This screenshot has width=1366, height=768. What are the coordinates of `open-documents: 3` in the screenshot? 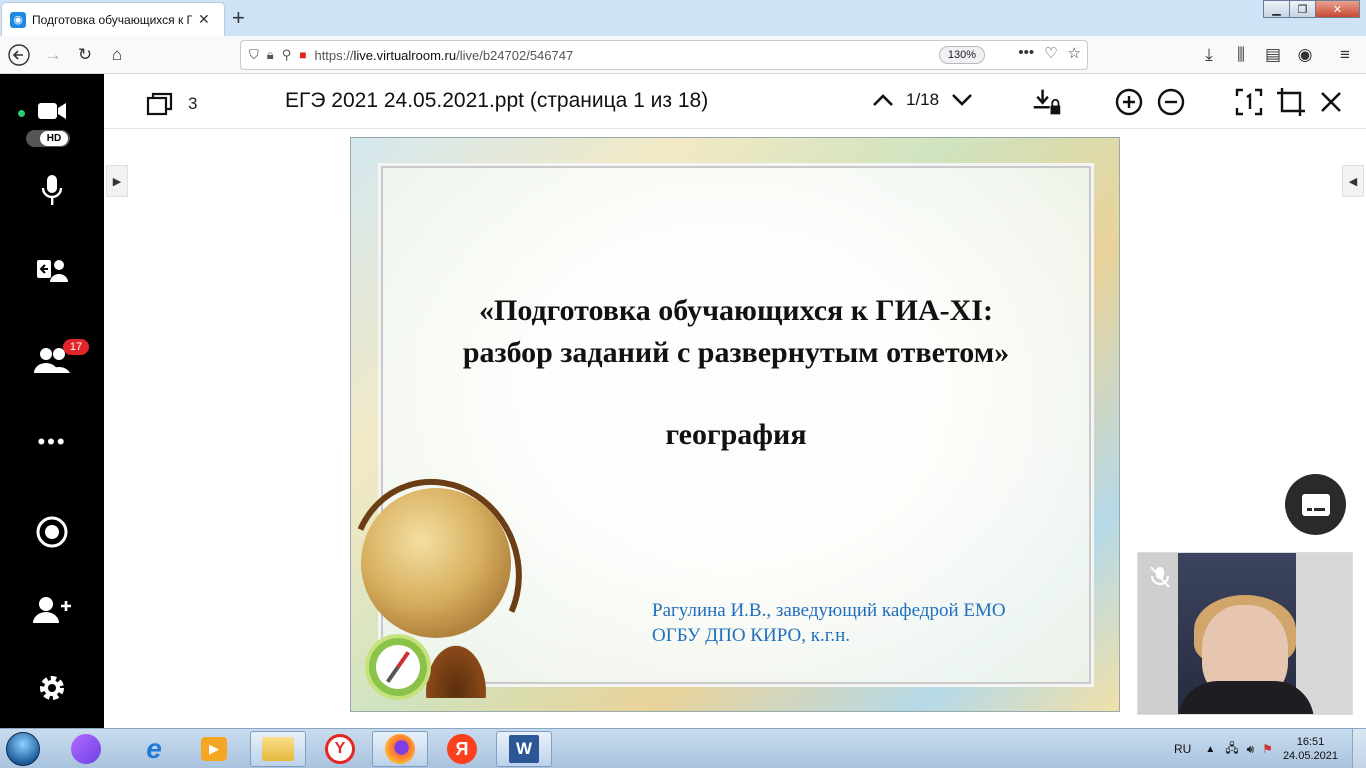 It's located at (171, 104).